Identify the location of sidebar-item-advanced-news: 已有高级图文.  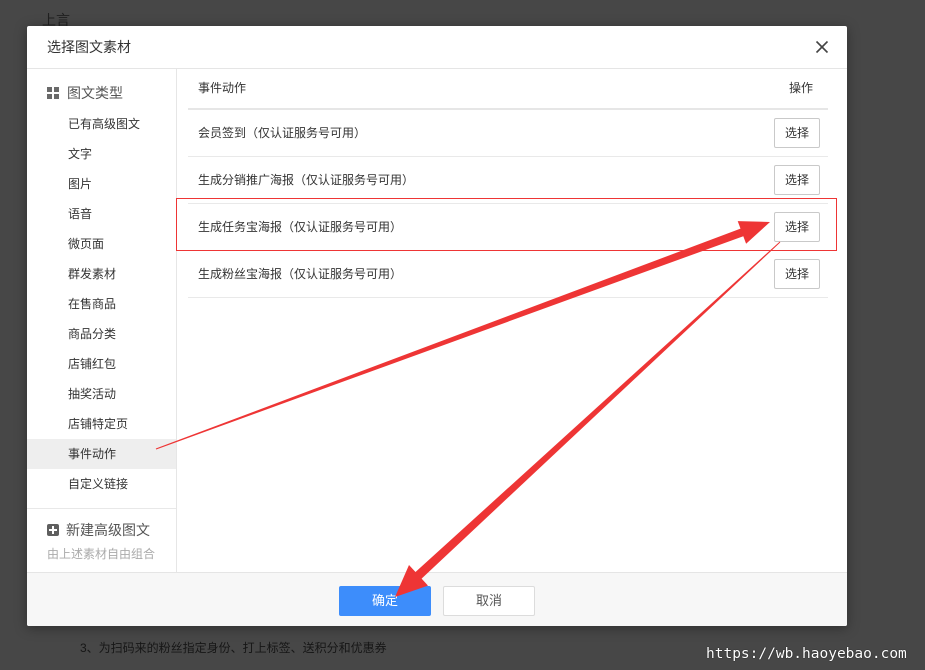
(101, 124).